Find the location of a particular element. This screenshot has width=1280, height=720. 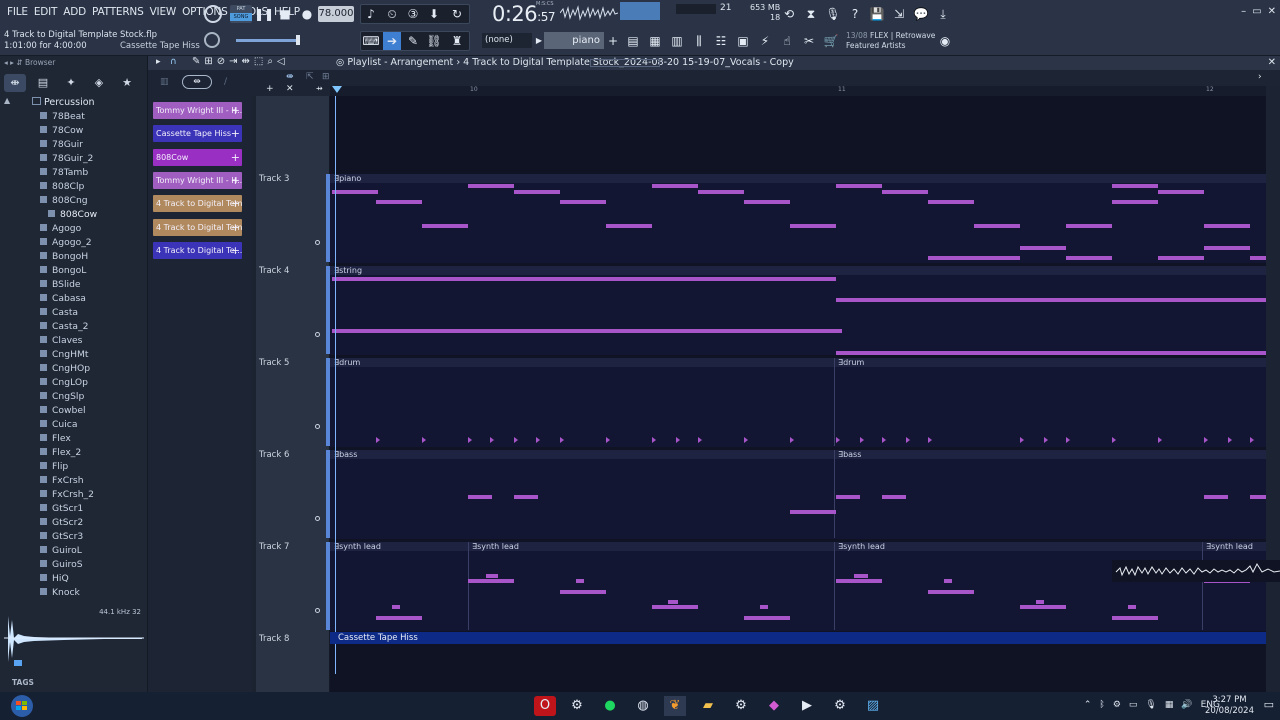

browser-item: Cuica is located at coordinates (58, 425).